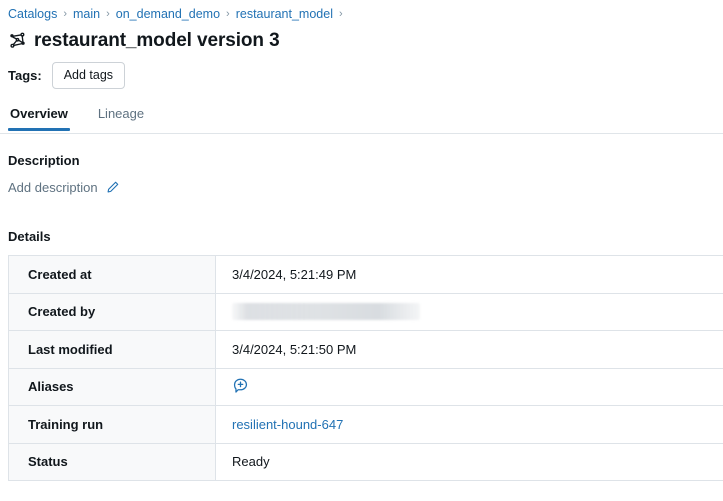  I want to click on detail-key-training-run: Training run, so click(112, 424).